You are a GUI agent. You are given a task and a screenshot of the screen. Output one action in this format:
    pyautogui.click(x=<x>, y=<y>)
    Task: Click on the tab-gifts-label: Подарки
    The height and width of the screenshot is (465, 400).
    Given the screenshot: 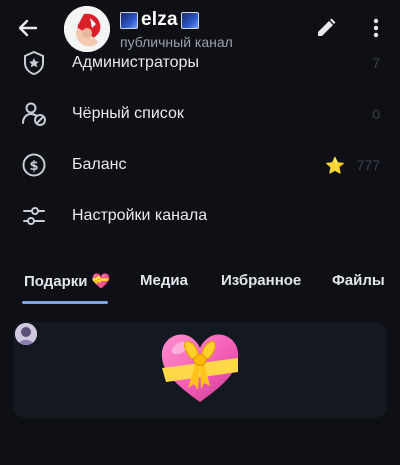 What is the action you would take?
    pyautogui.click(x=56, y=281)
    